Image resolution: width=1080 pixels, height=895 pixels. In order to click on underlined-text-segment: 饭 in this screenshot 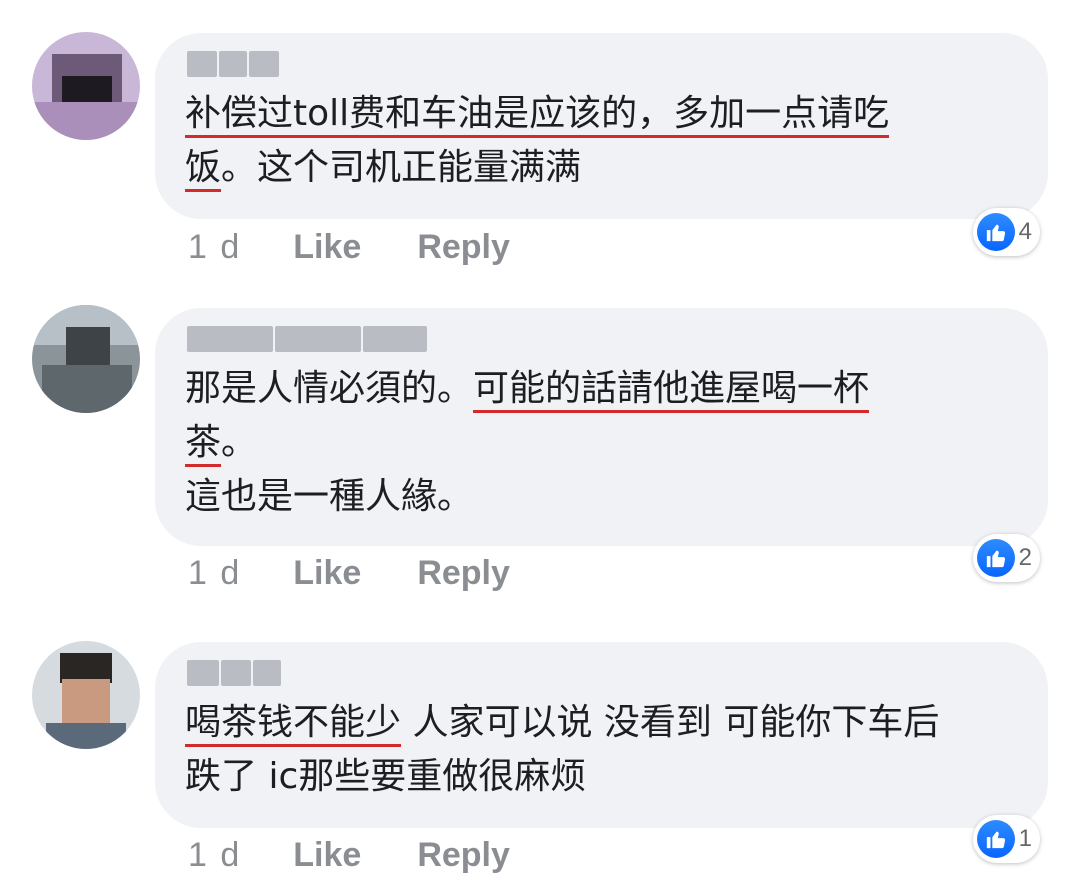, I will do `click(203, 169)`.